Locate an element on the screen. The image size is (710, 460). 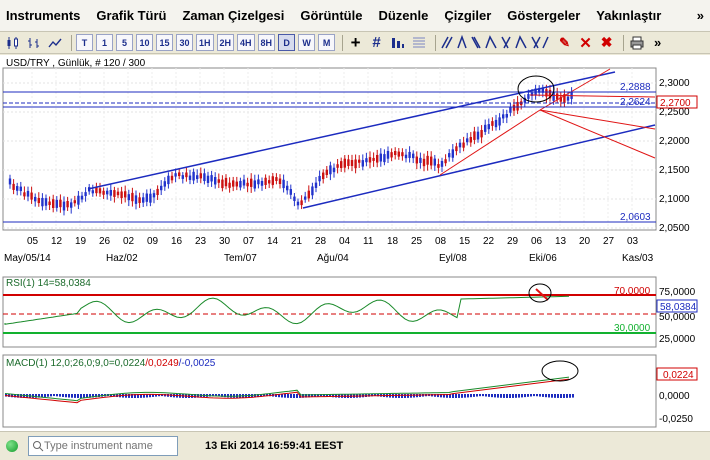
grid-icon: # is located at coordinates (376, 42).